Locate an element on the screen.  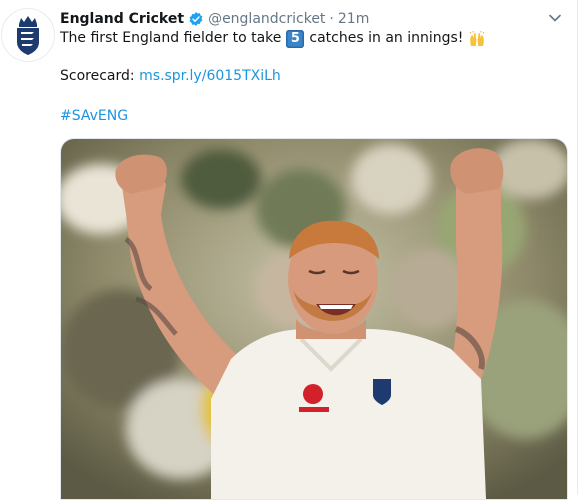
scorecard-link: ms.spr.ly/6015TXiLh is located at coordinates (210, 76).